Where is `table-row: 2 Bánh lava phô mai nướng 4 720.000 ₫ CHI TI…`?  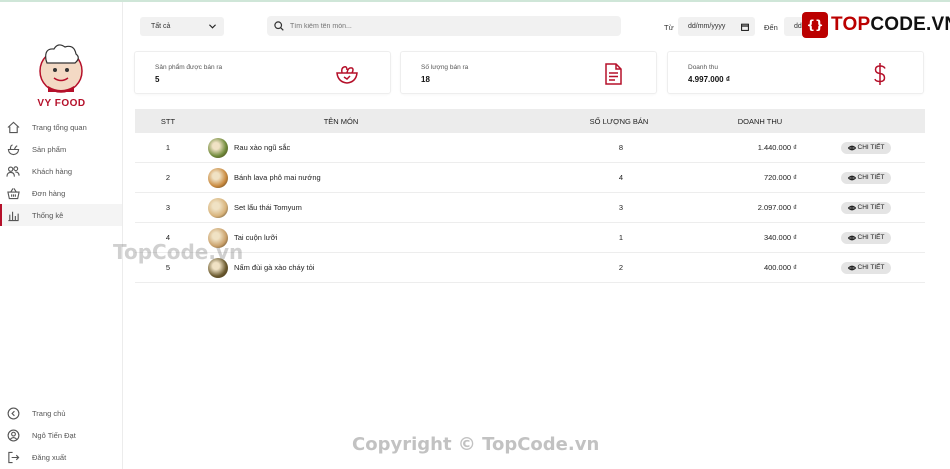
table-row: 2 Bánh lava phô mai nướng 4 720.000 ₫ CHI TI… is located at coordinates (530, 178).